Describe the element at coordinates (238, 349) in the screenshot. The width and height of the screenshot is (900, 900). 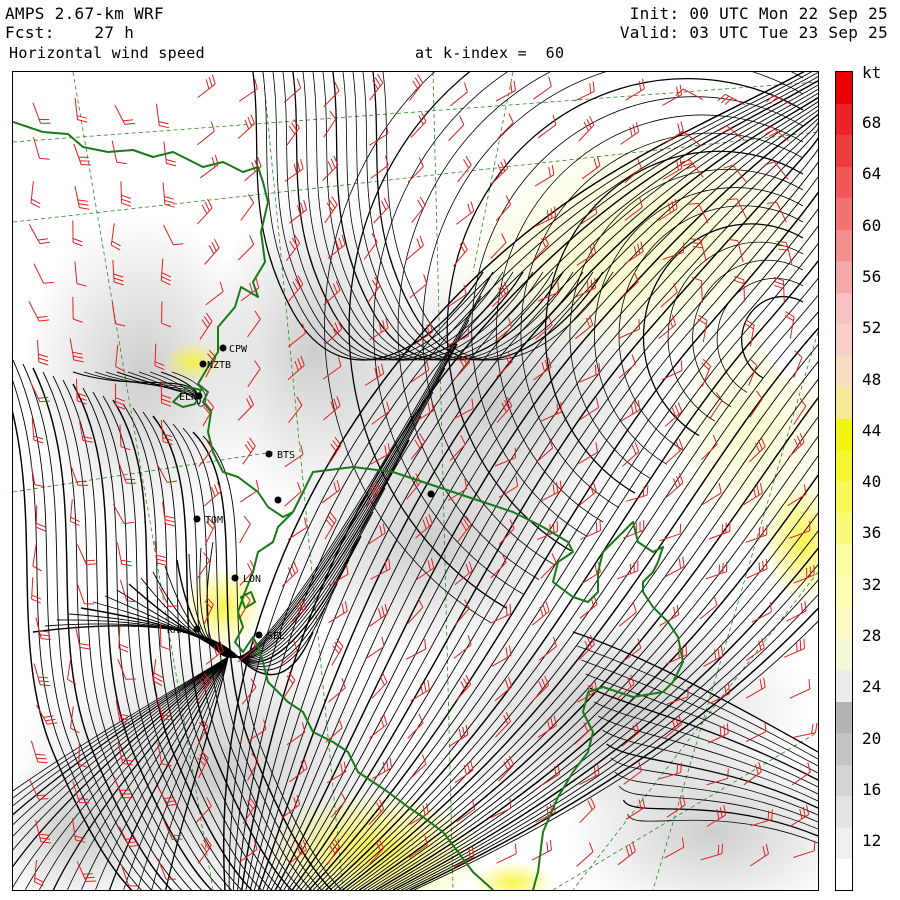
I see `station-label: CPW` at that location.